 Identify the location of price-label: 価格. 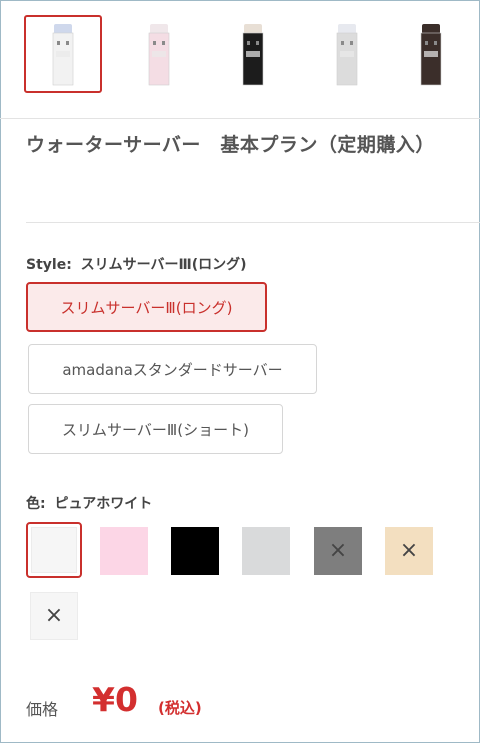
(42, 709).